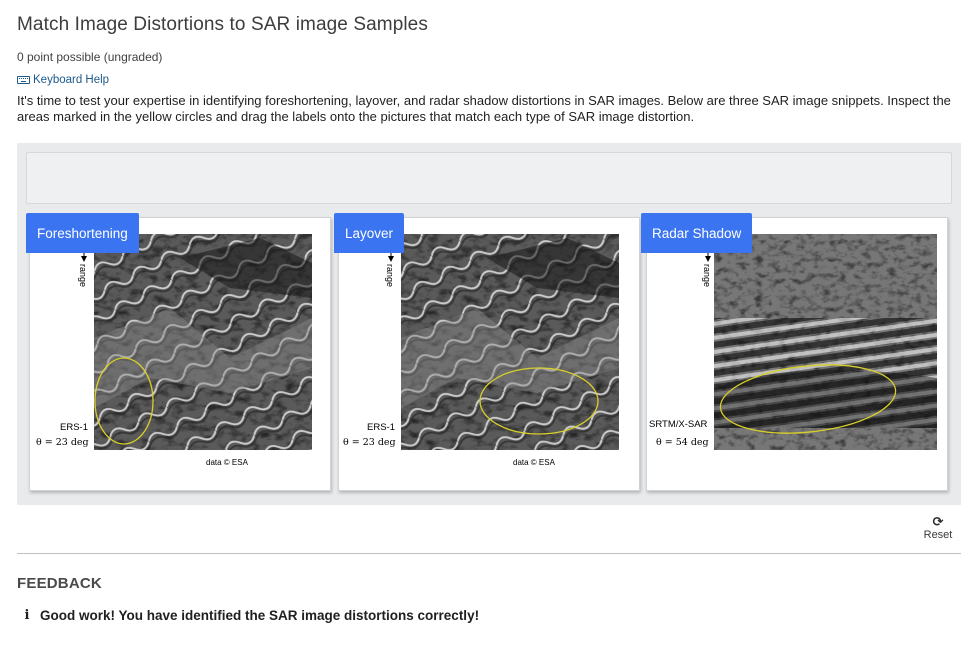  Describe the element at coordinates (27, 615) in the screenshot. I see `info-icon: i` at that location.